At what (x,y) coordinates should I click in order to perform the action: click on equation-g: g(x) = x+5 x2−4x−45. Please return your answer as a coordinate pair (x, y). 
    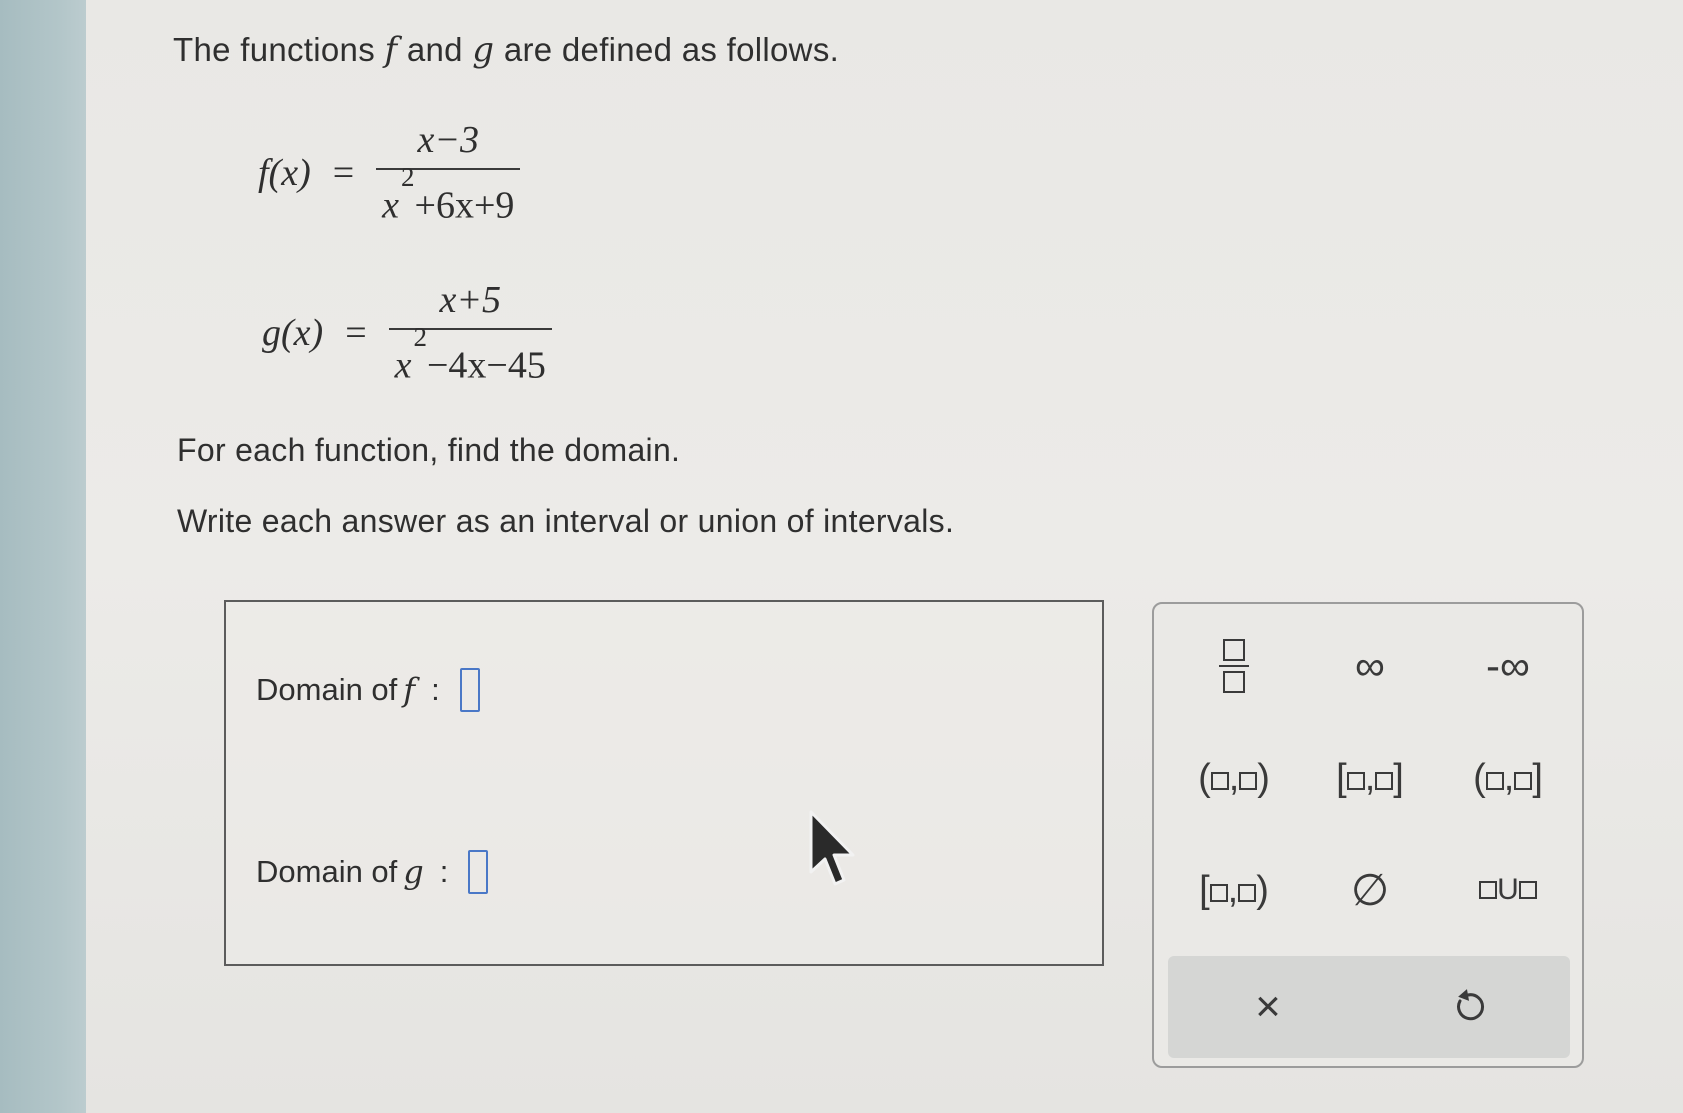
    Looking at the image, I should click on (407, 333).